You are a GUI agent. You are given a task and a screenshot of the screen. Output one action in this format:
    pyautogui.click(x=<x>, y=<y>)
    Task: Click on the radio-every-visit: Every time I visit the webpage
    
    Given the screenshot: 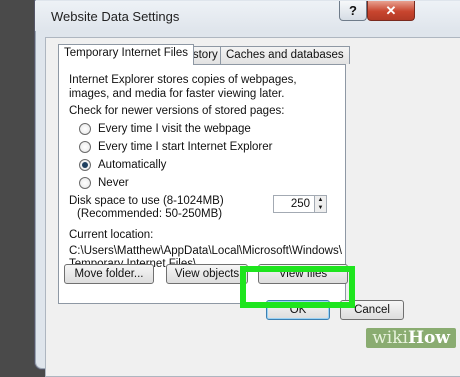 What is the action you would take?
    pyautogui.click(x=165, y=129)
    